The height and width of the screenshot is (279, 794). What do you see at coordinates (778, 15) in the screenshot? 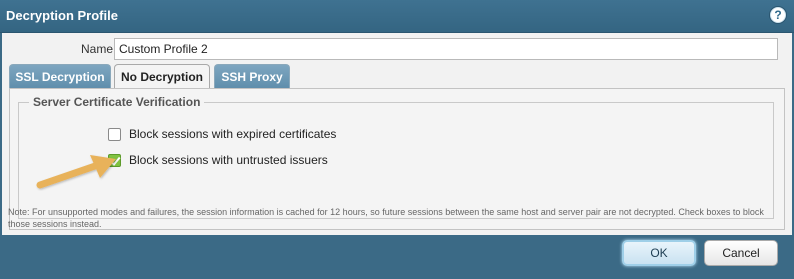
I see `help-icon: ?` at bounding box center [778, 15].